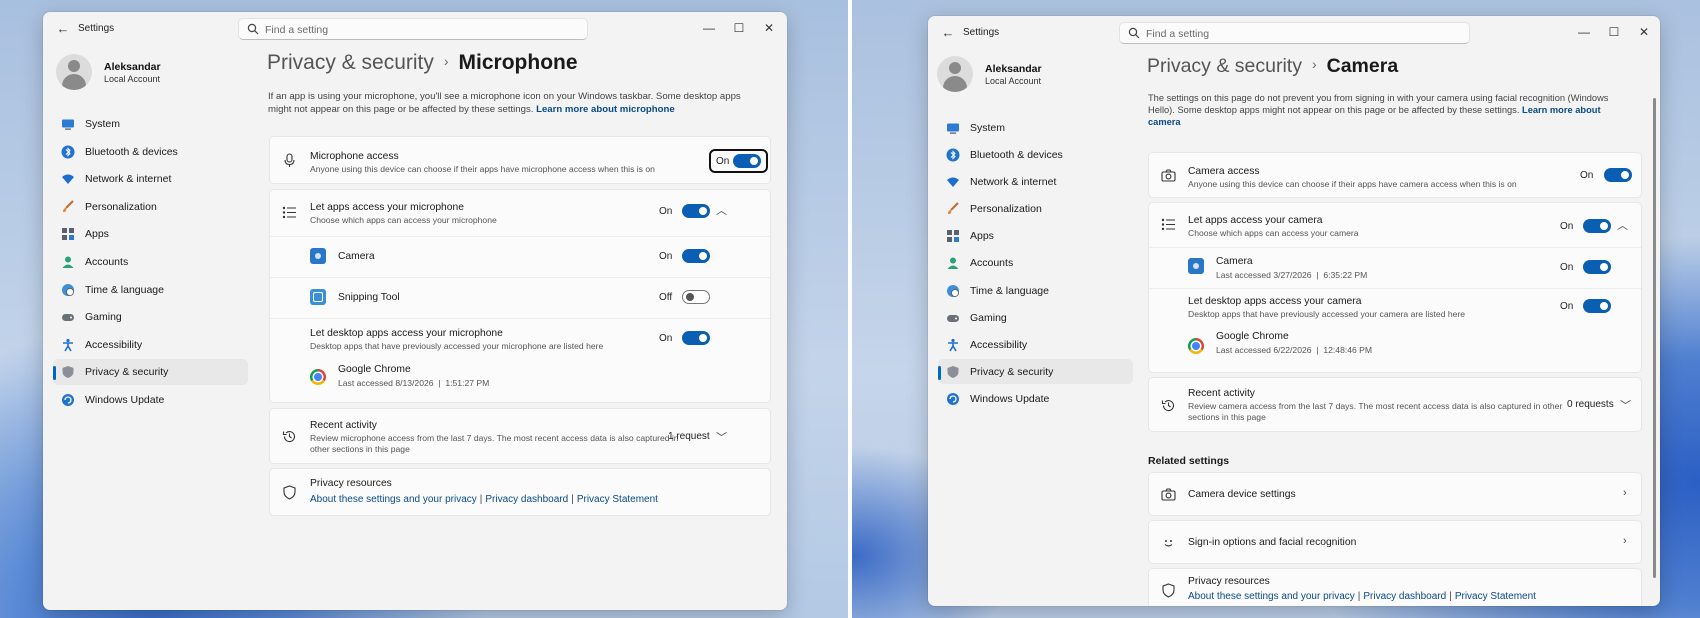 The height and width of the screenshot is (618, 1700). Describe the element at coordinates (1242, 494) in the screenshot. I see `setting-title: Camera device settings` at that location.